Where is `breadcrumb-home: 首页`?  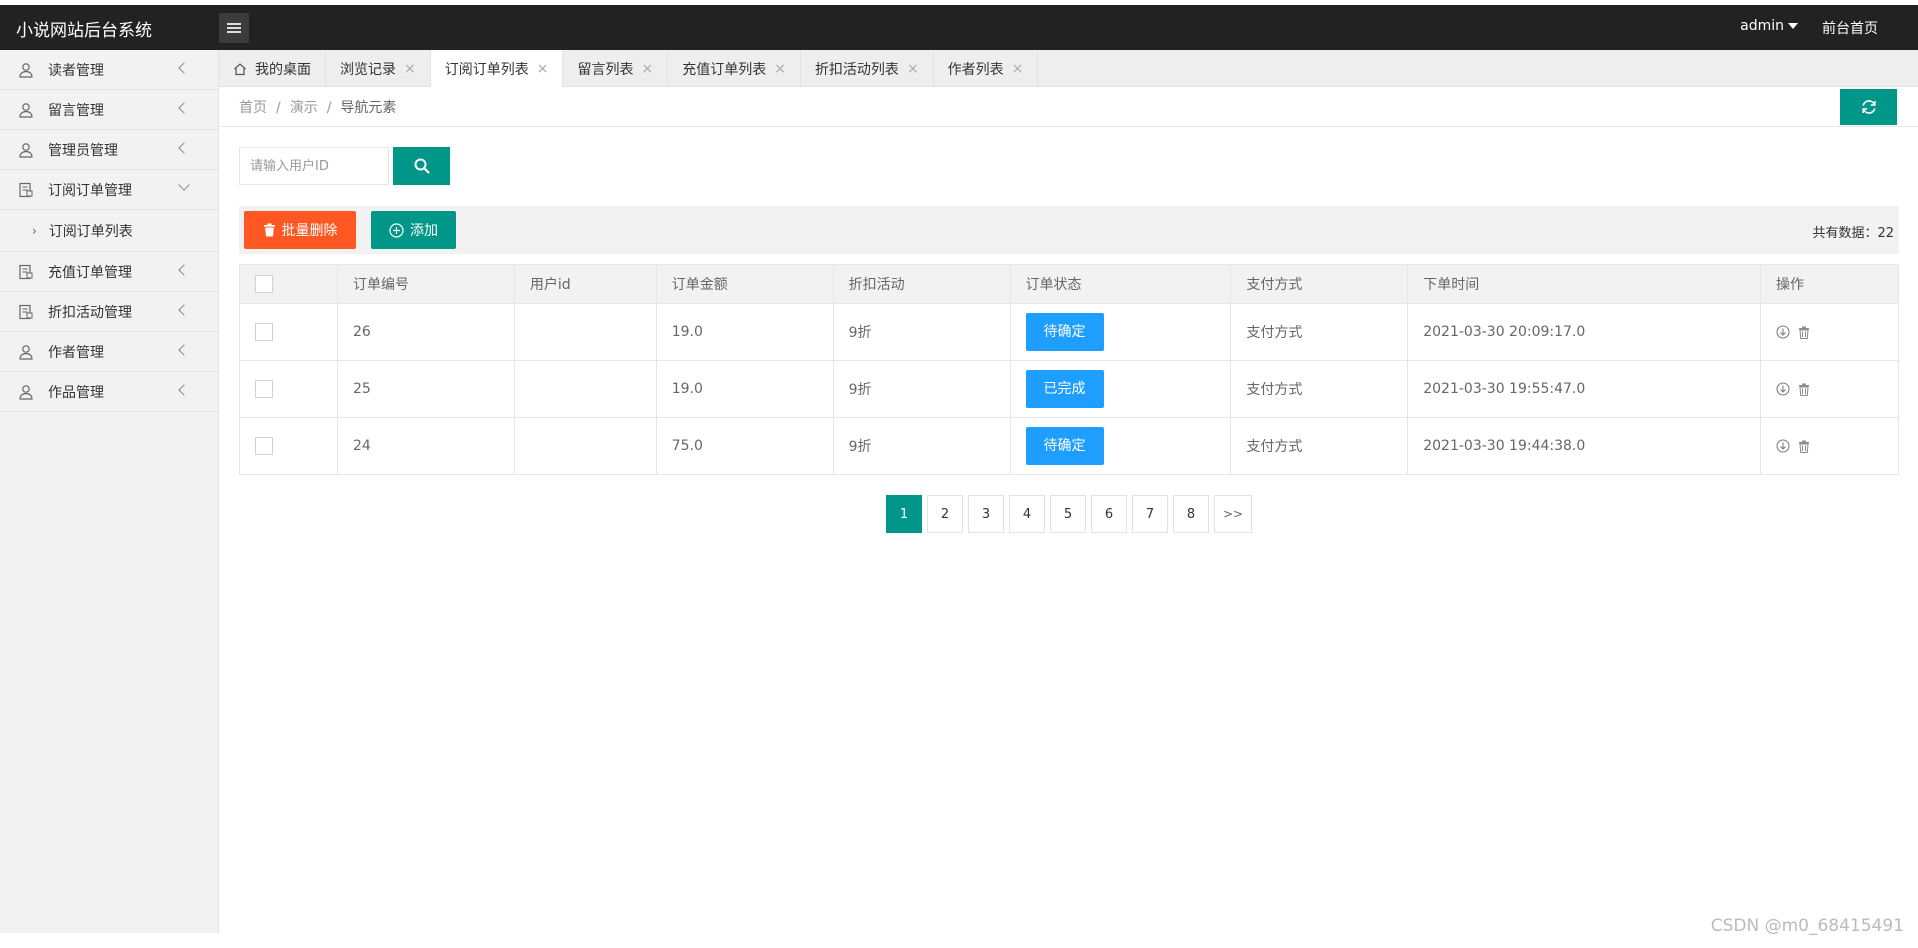 breadcrumb-home: 首页 is located at coordinates (253, 108).